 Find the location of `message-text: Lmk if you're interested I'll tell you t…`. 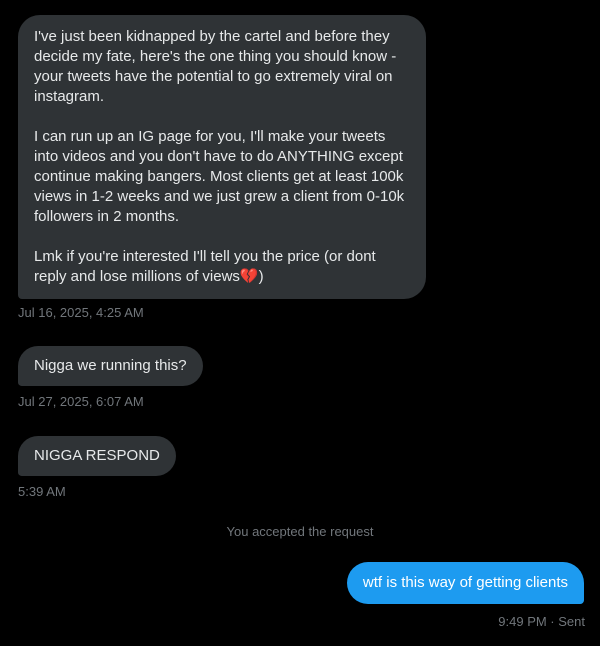

message-text: Lmk if you're interested I'll tell you t… is located at coordinates (205, 266).